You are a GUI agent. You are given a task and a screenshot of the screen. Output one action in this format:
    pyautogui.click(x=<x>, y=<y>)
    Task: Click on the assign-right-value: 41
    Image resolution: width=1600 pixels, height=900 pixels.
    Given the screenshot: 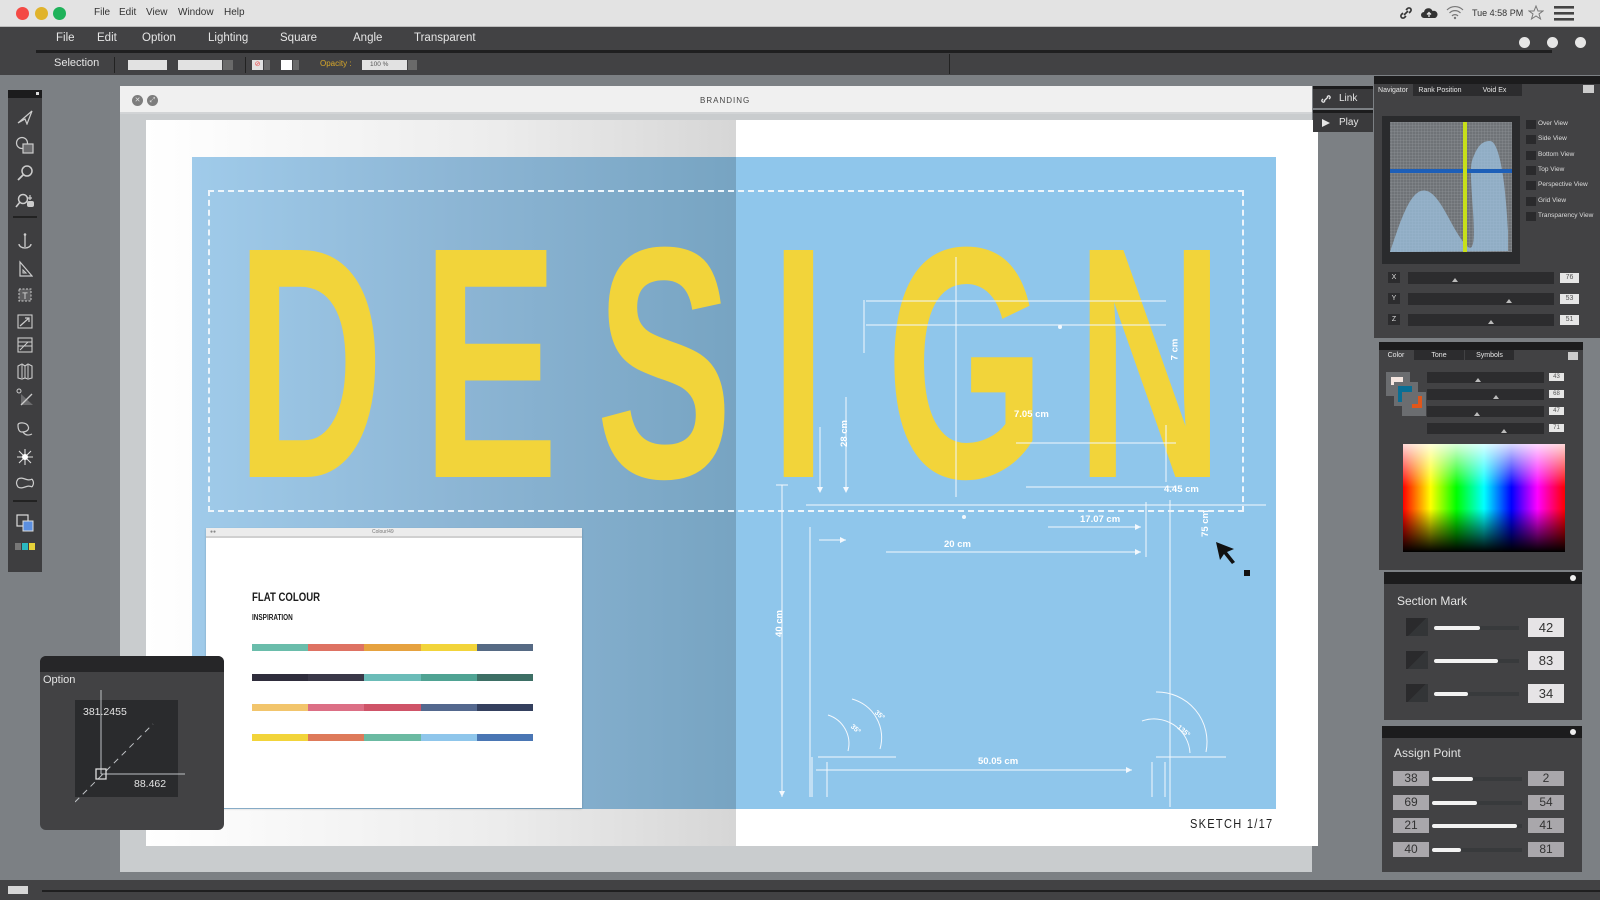 What is the action you would take?
    pyautogui.click(x=1546, y=826)
    